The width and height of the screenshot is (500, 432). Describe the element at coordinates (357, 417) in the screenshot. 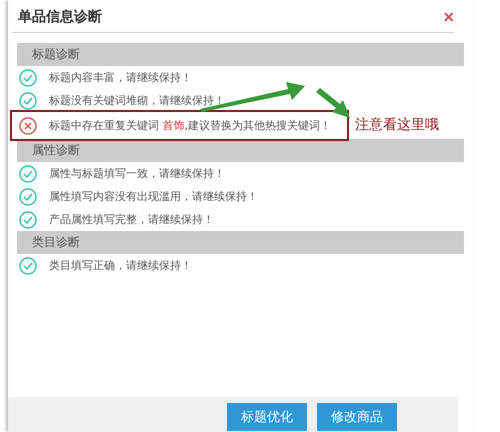

I see `action-button: 修改商品` at that location.